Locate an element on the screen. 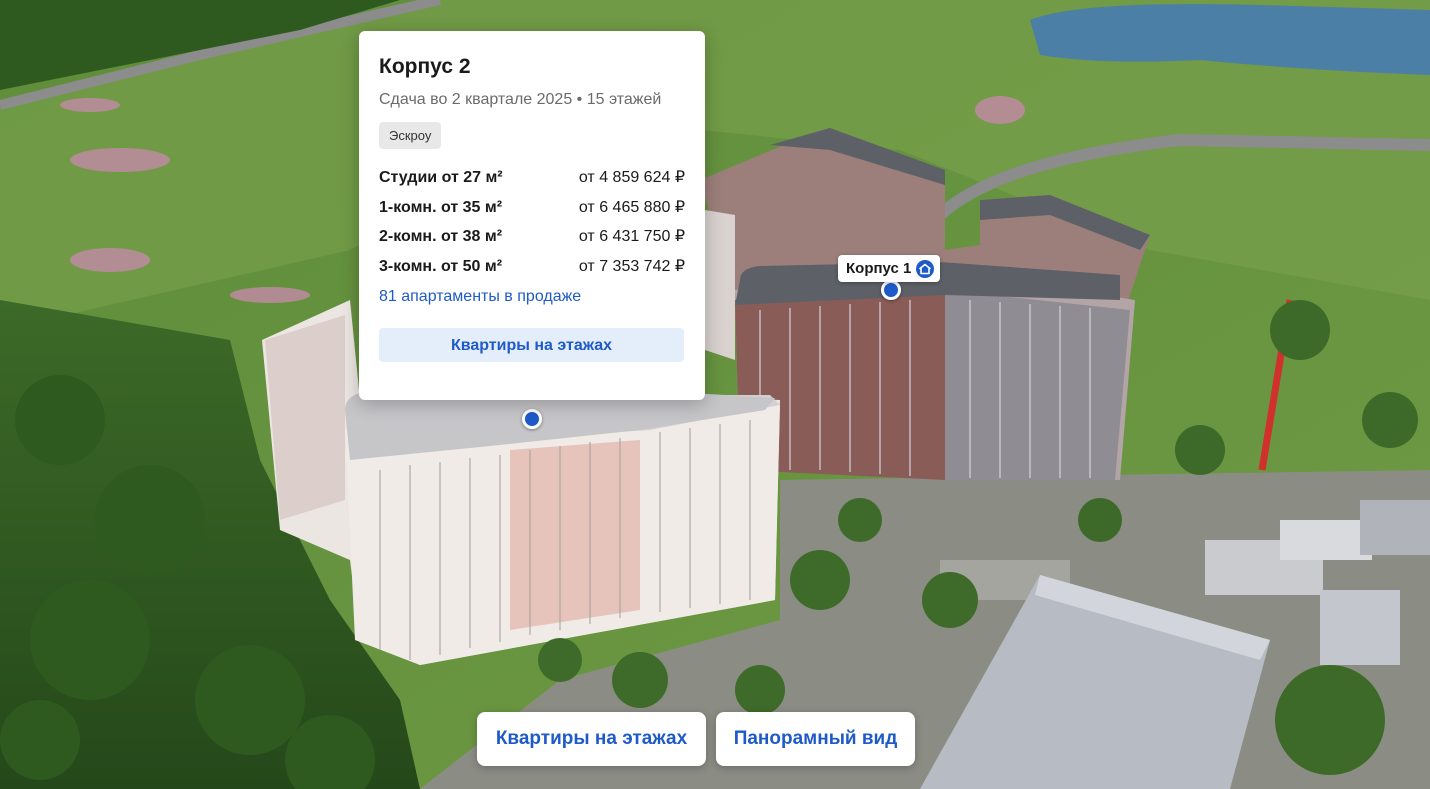 This screenshot has height=789, width=1430. apartment-type: 1-комн. от 35 м² is located at coordinates (441, 207).